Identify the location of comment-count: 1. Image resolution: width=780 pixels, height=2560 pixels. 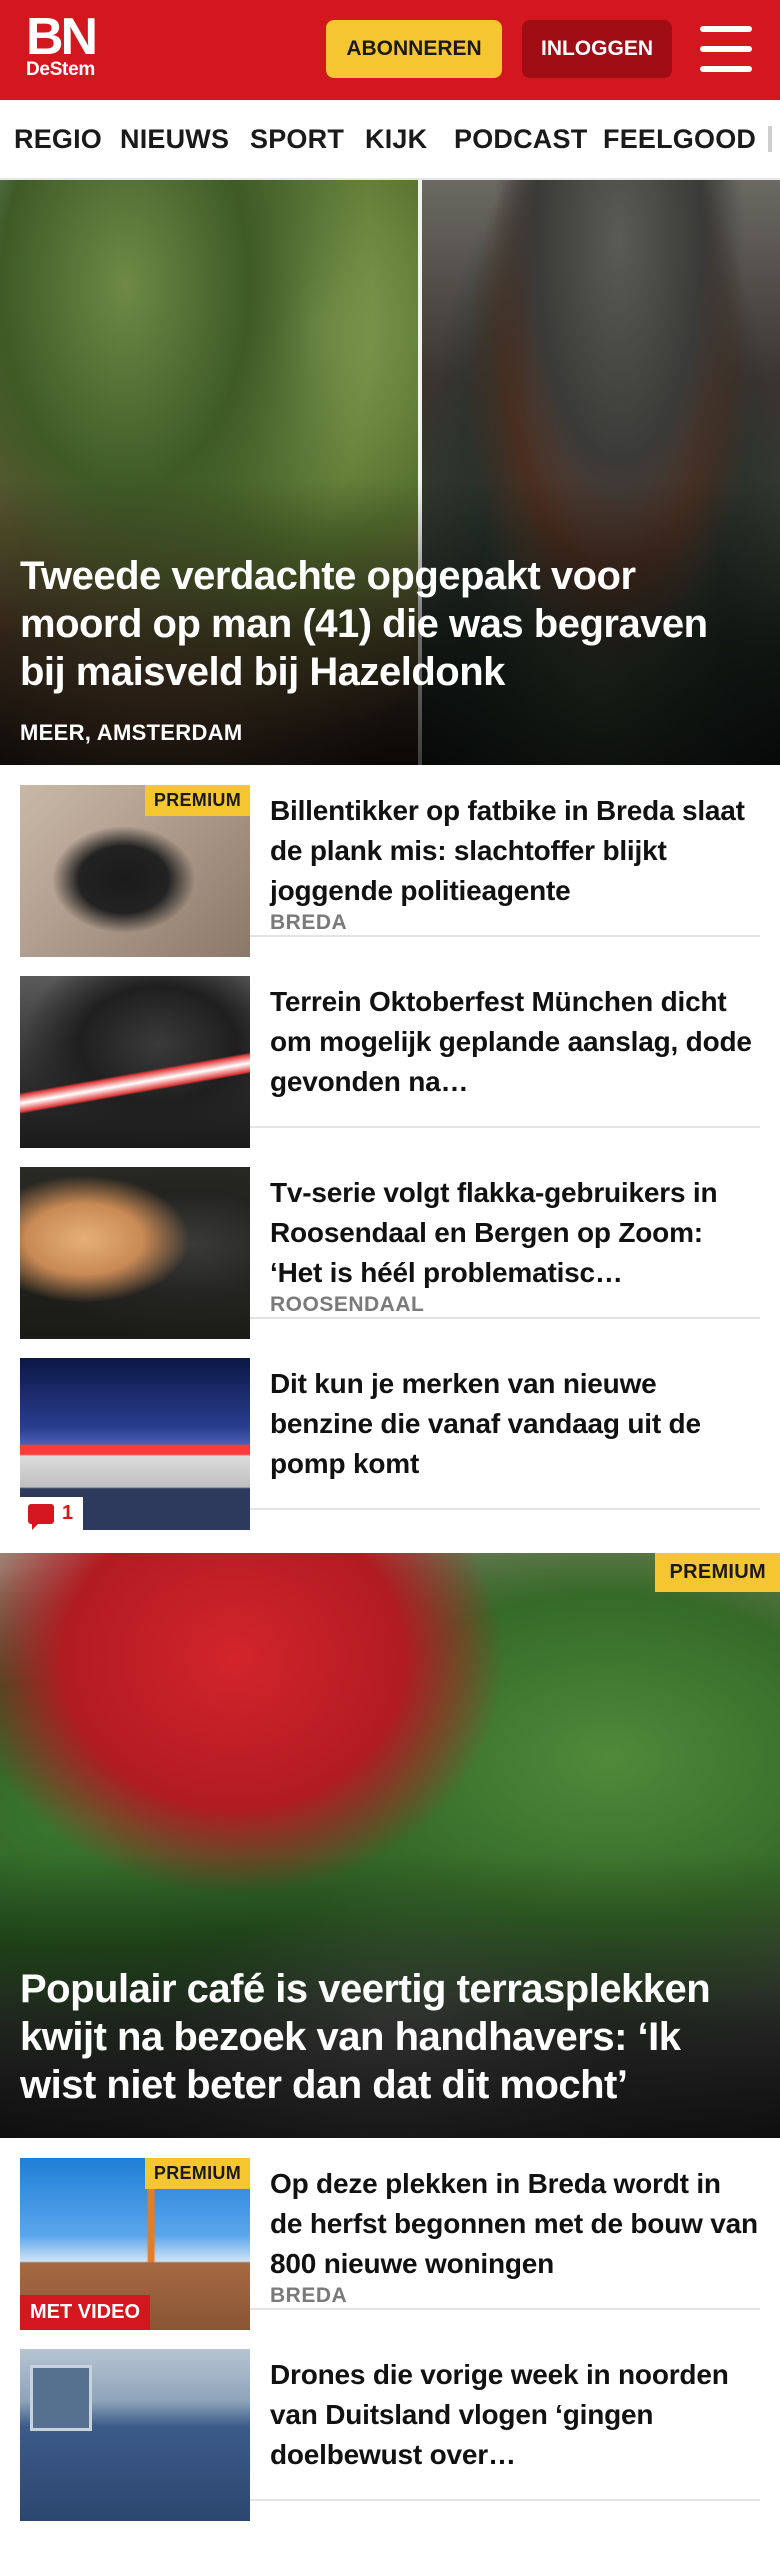
(68, 1513).